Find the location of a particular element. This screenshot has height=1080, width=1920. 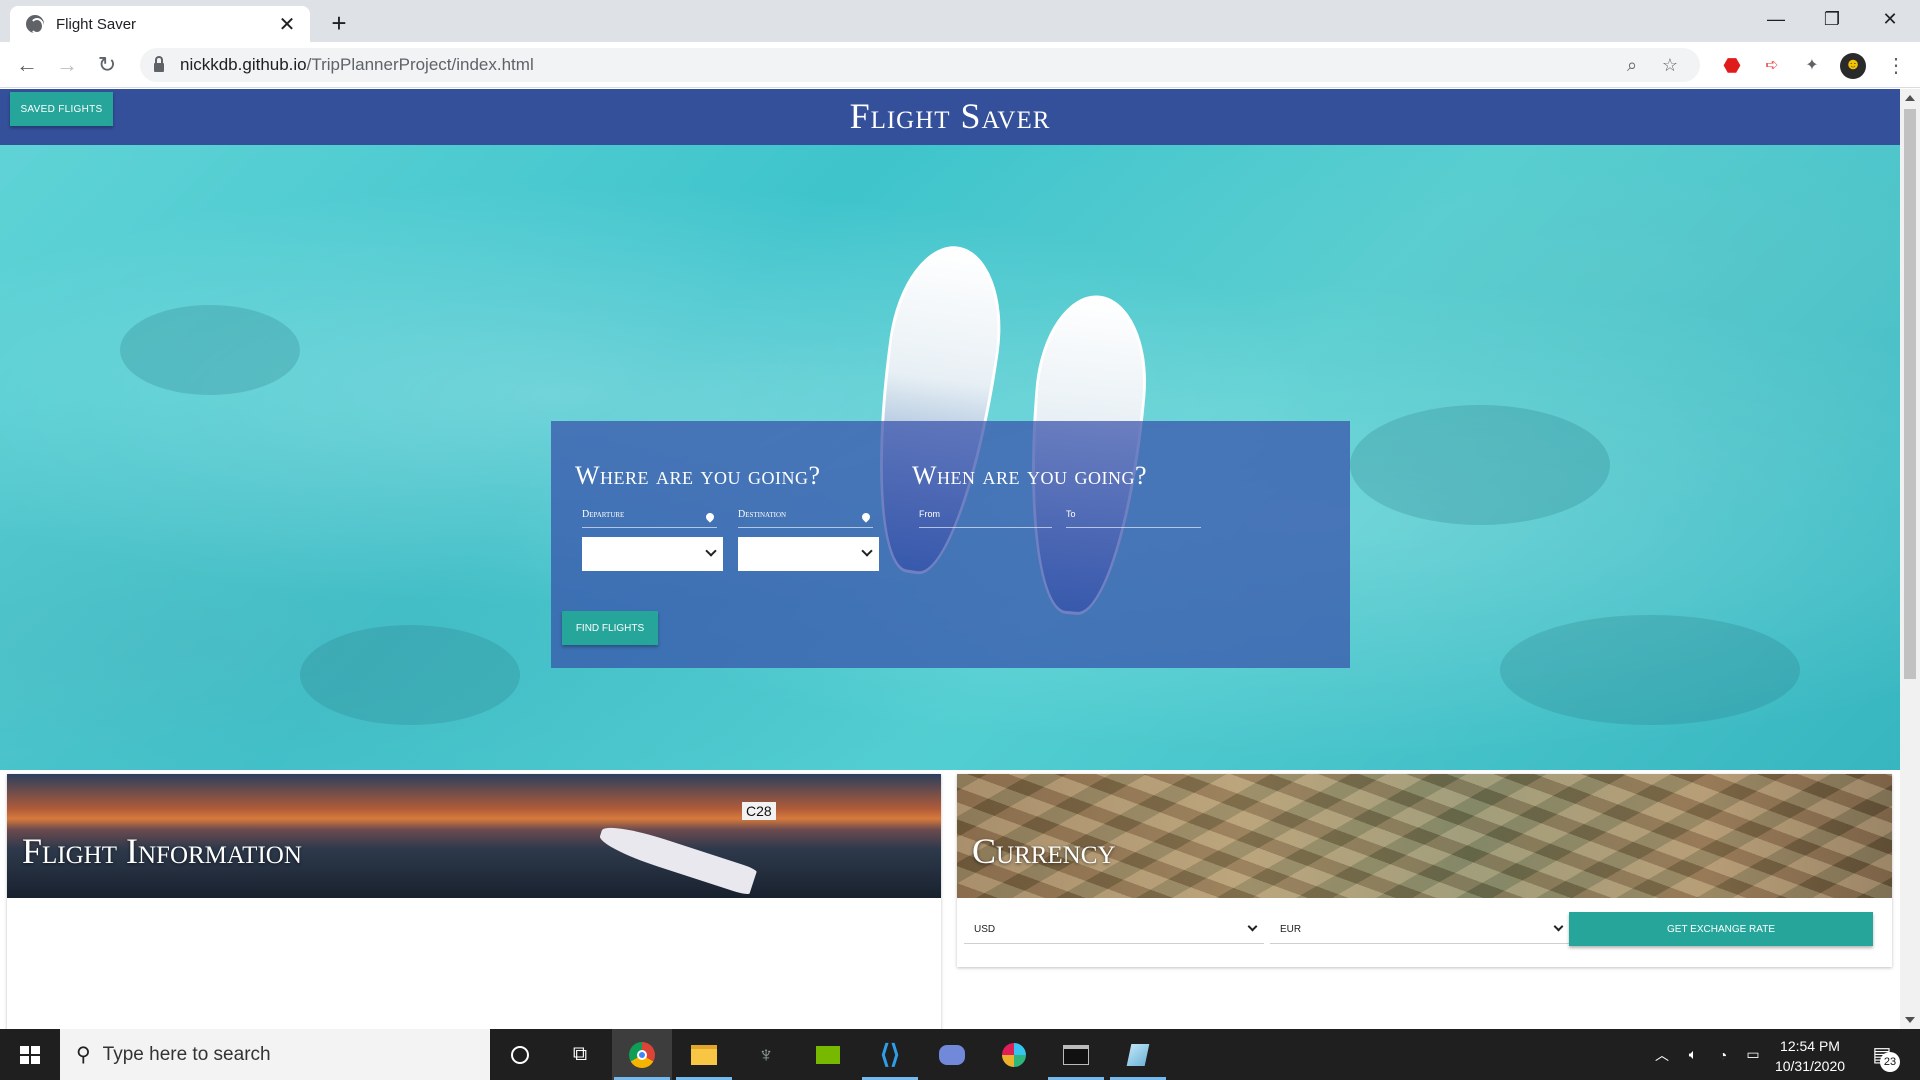

forward-button: → is located at coordinates (67, 65).